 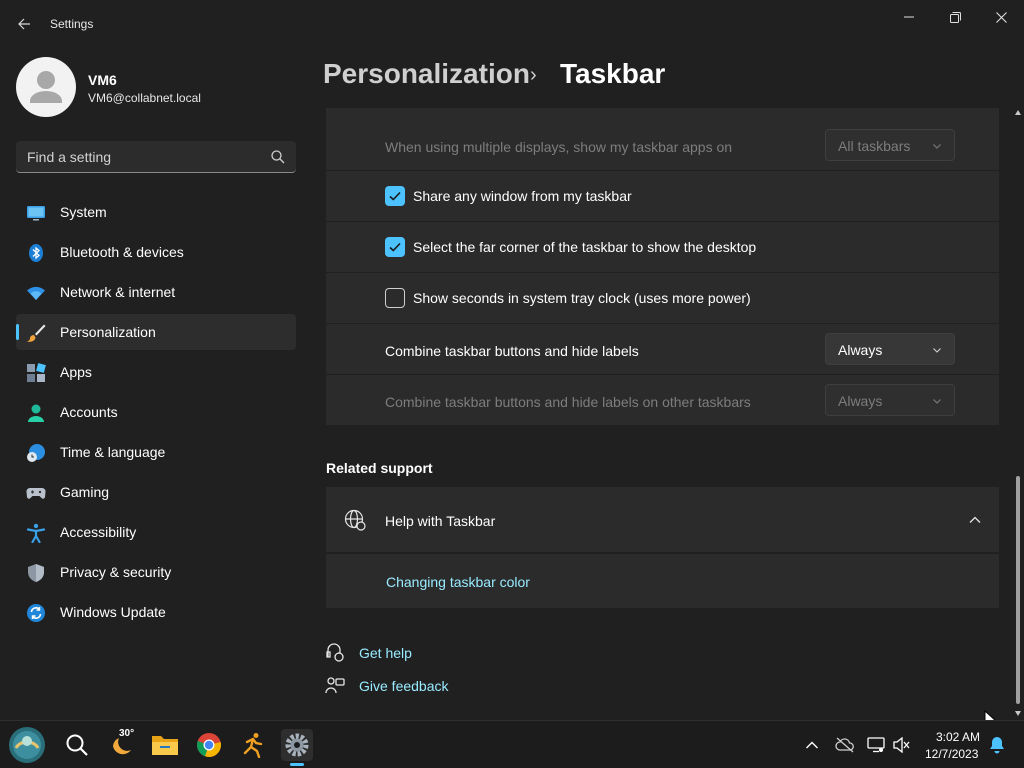 I want to click on speaker-muted-icon, so click(x=901, y=745).